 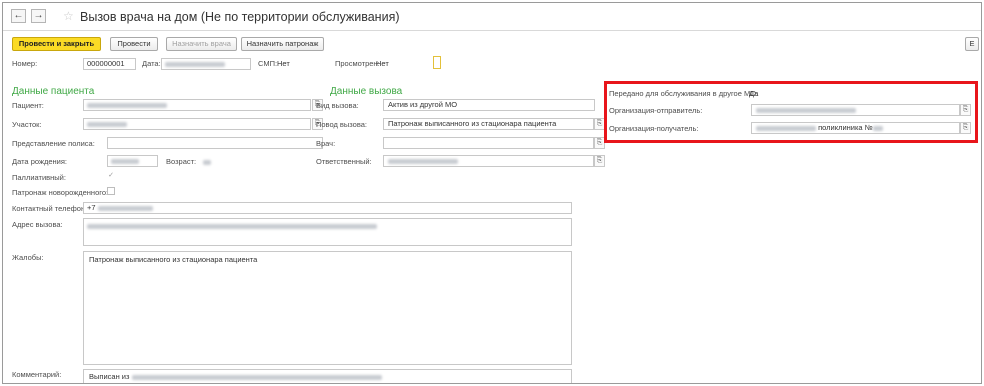 What do you see at coordinates (50, 208) in the screenshot?
I see `phone-label: Контактный телефон:` at bounding box center [50, 208].